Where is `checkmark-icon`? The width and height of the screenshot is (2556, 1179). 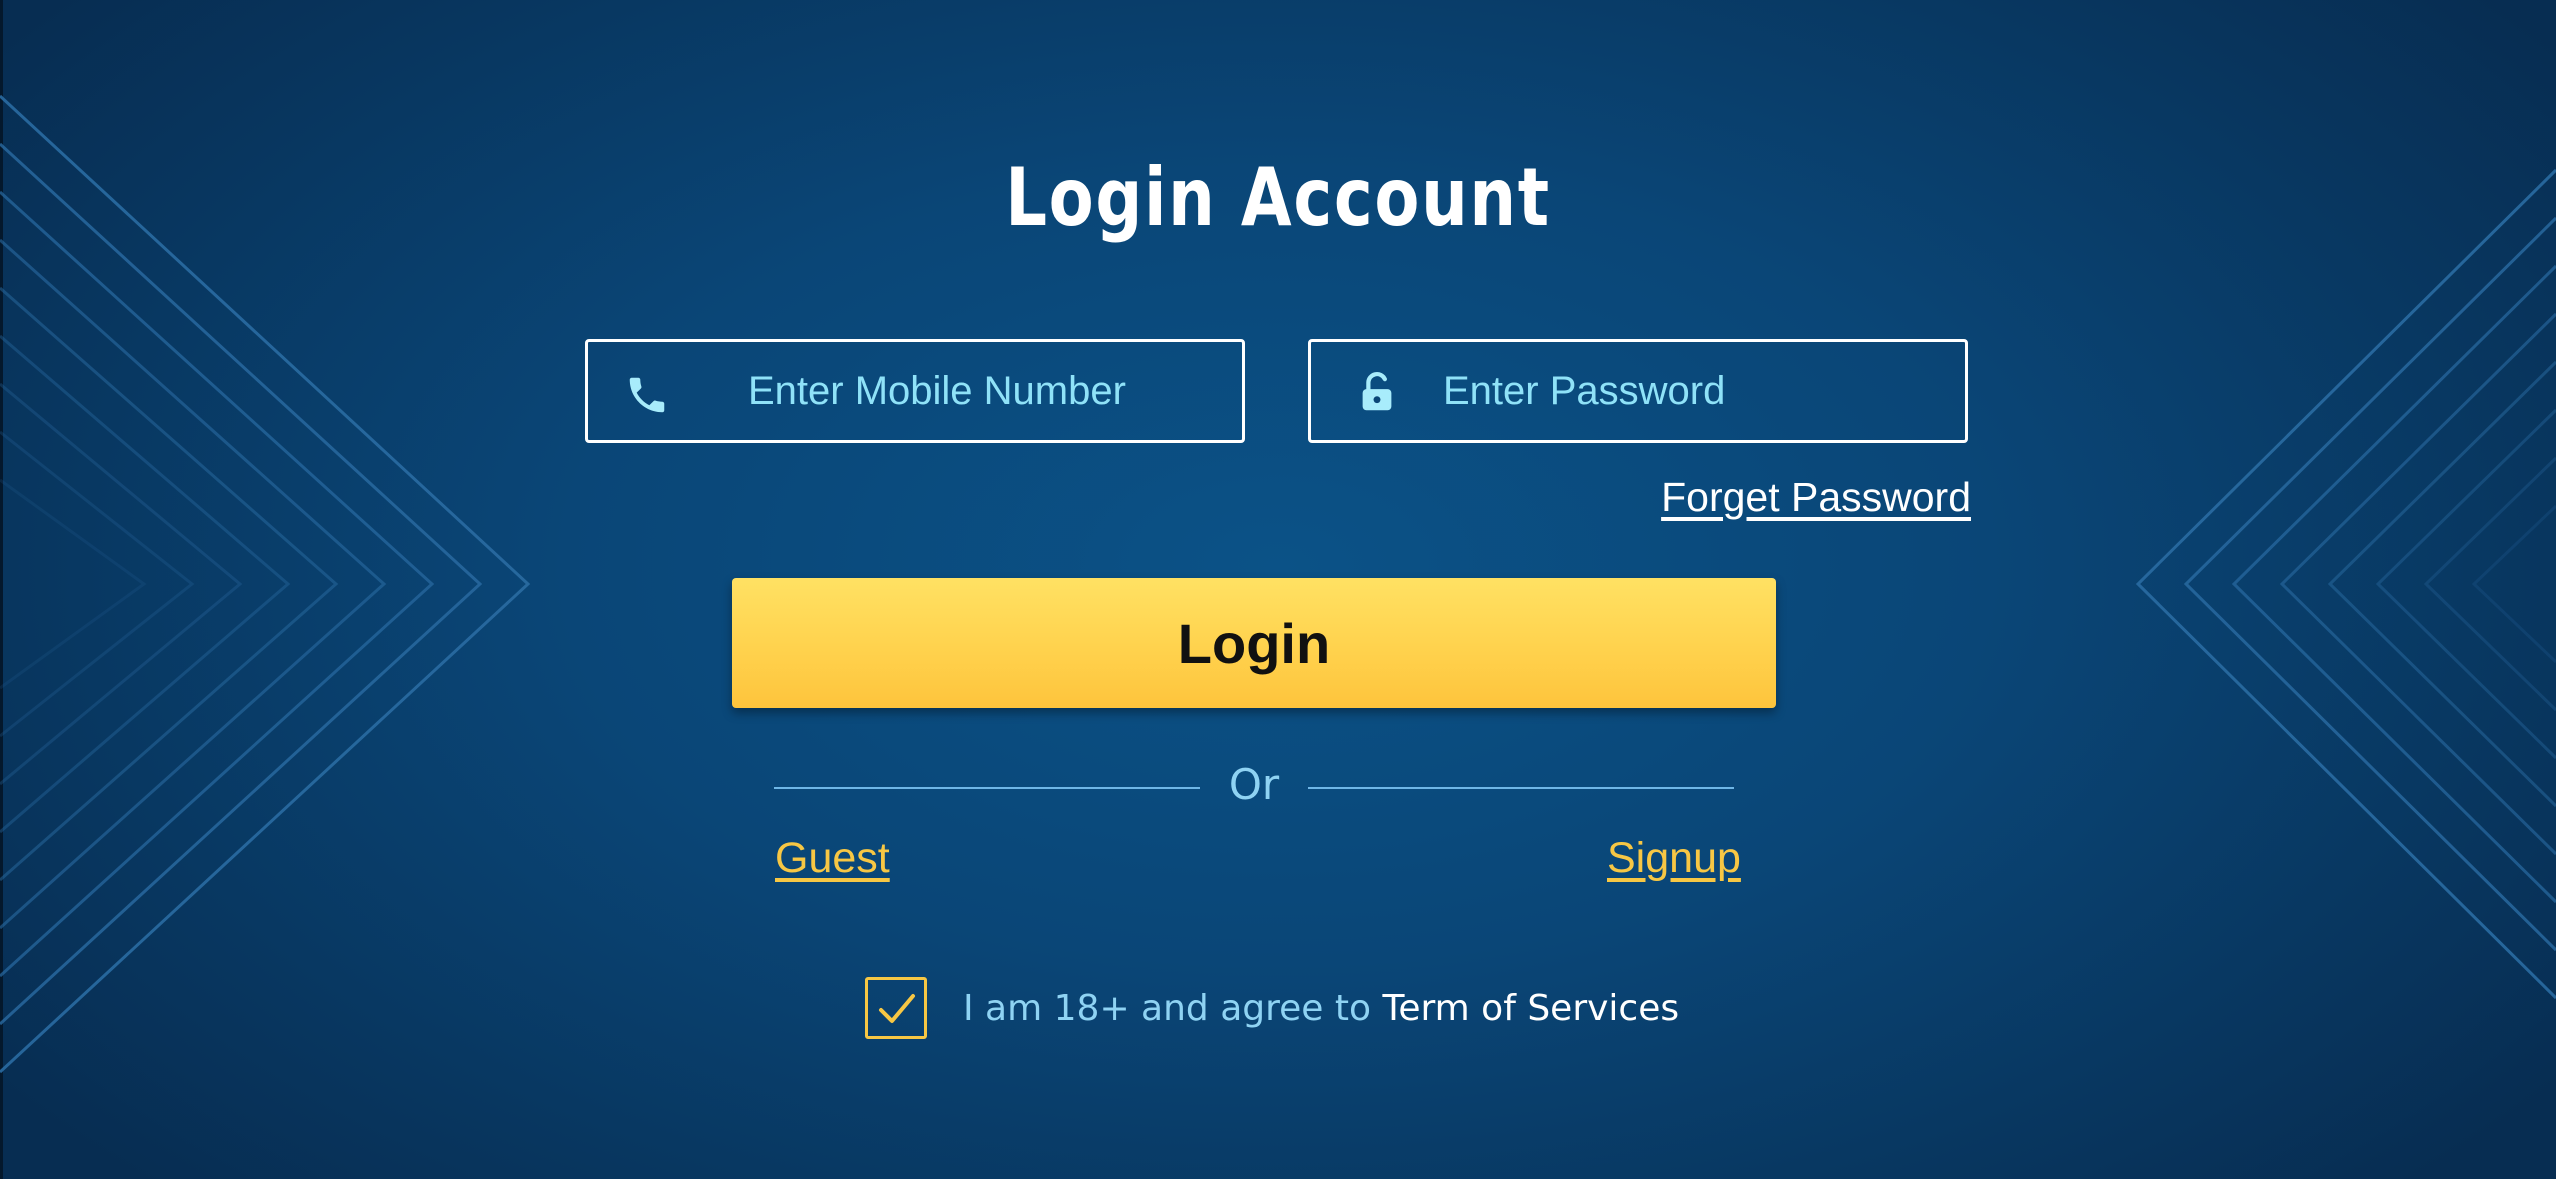
checkmark-icon is located at coordinates (897, 1008).